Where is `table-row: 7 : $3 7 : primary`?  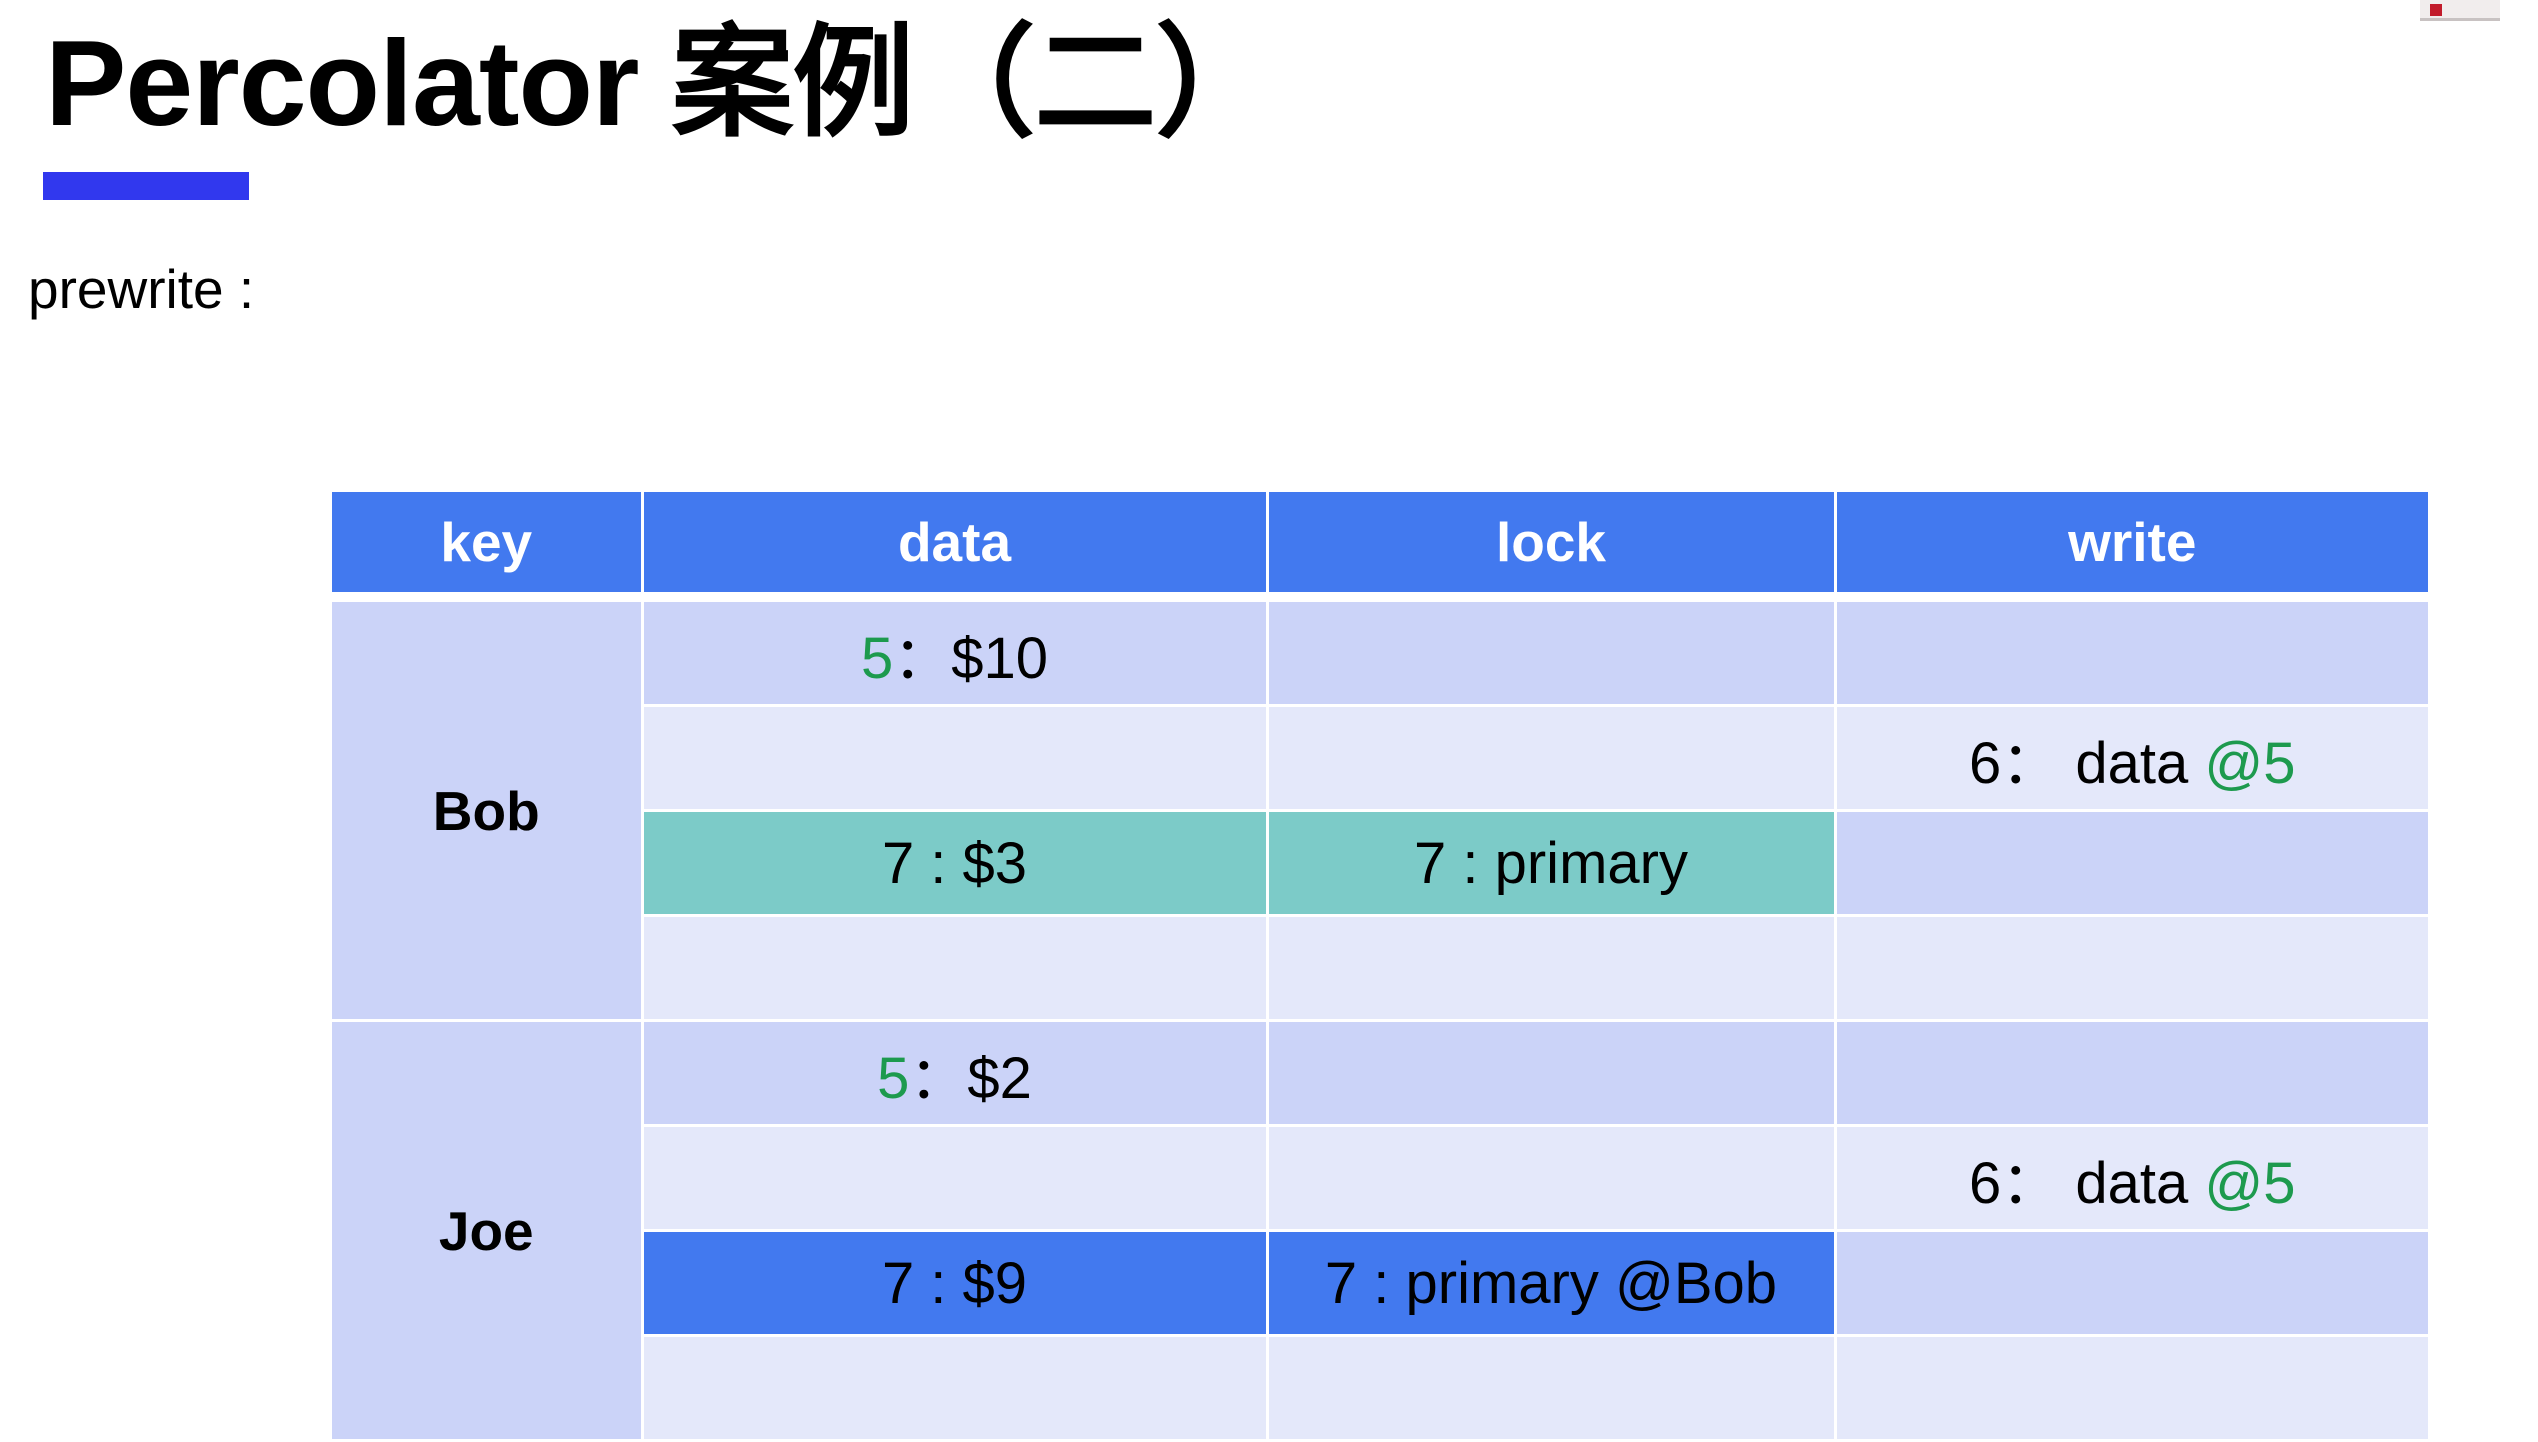
table-row: 7 : $3 7 : primary is located at coordinates (1380, 863).